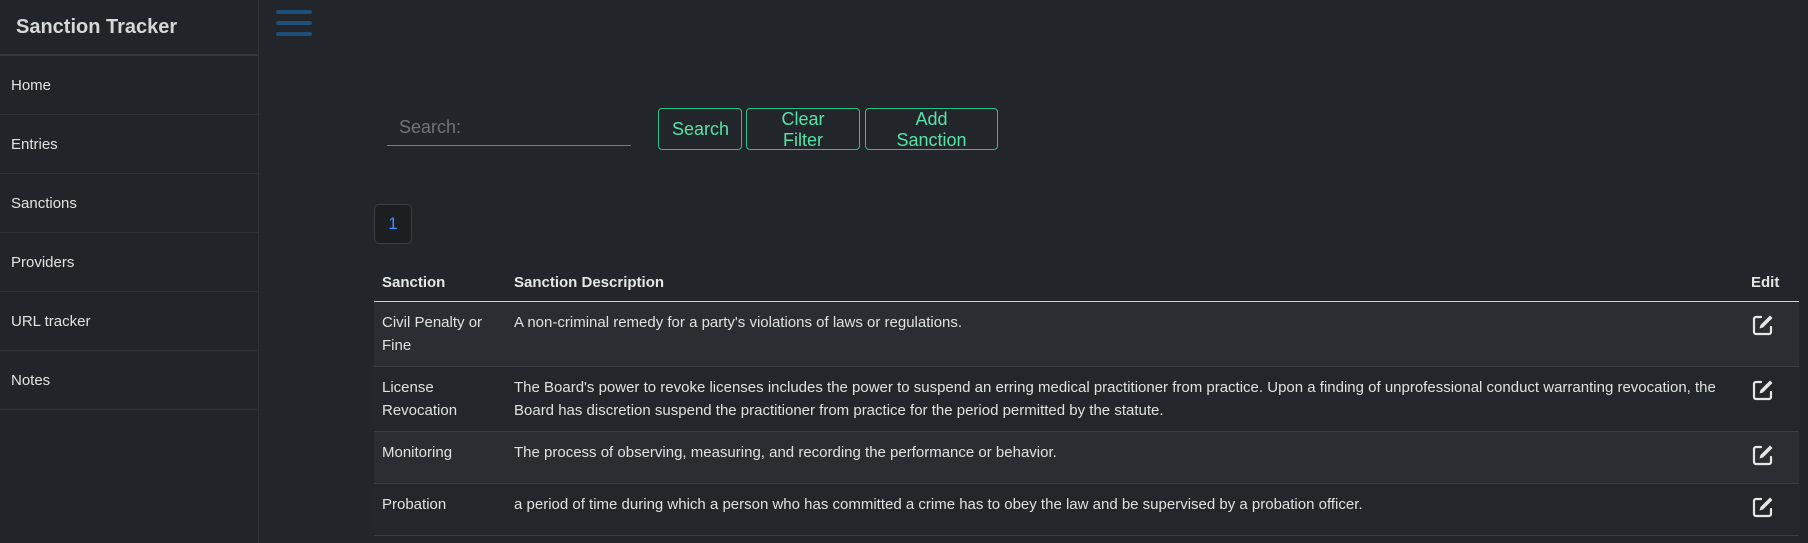 Image resolution: width=1808 pixels, height=543 pixels. What do you see at coordinates (393, 224) in the screenshot?
I see `pagination-page-1: 1` at bounding box center [393, 224].